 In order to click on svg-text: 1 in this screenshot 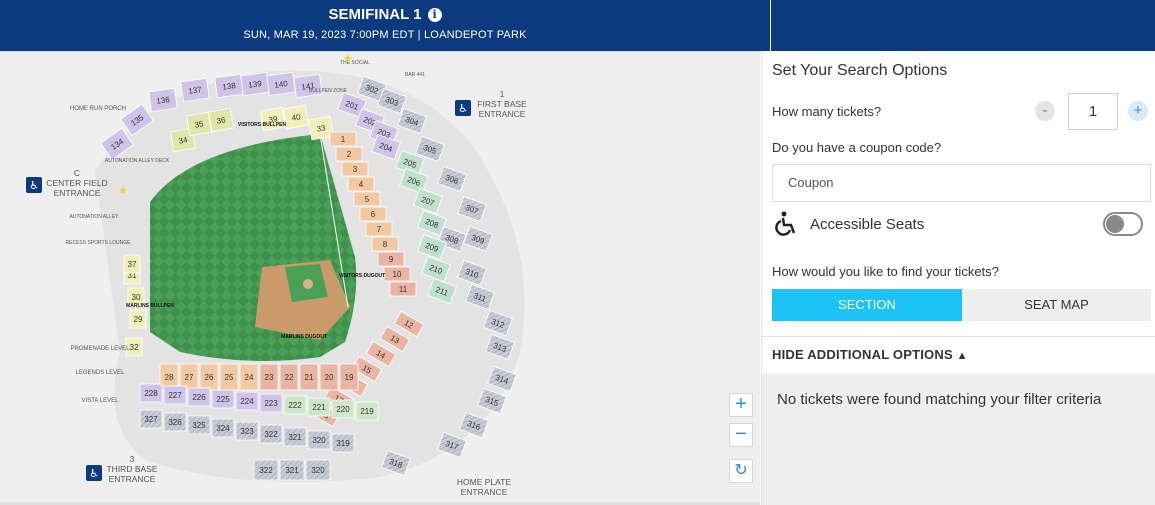, I will do `click(502, 94)`.